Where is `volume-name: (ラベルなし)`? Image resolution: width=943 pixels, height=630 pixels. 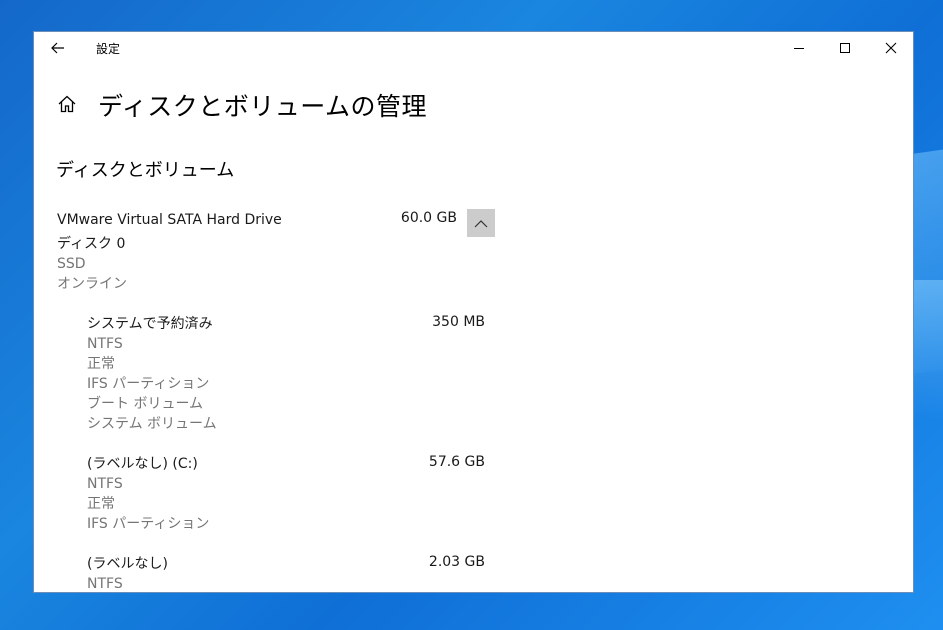 volume-name: (ラベルなし) is located at coordinates (127, 564).